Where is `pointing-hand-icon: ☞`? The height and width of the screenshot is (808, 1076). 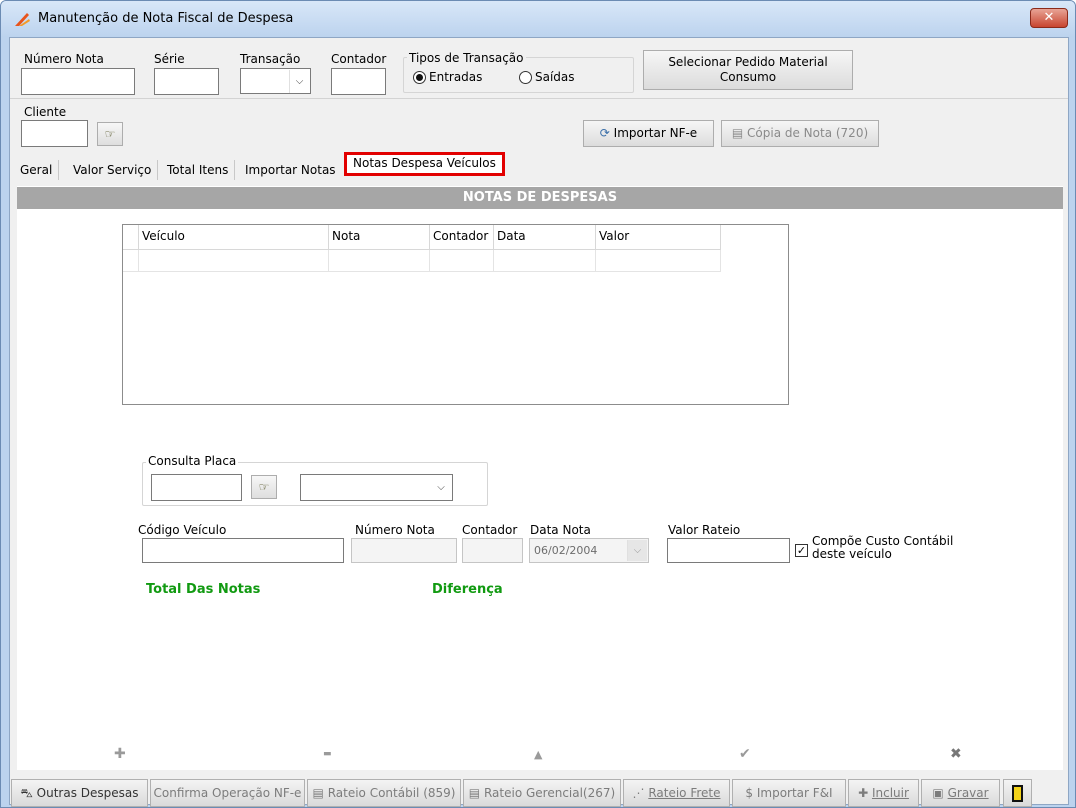
pointing-hand-icon: ☞ is located at coordinates (264, 487).